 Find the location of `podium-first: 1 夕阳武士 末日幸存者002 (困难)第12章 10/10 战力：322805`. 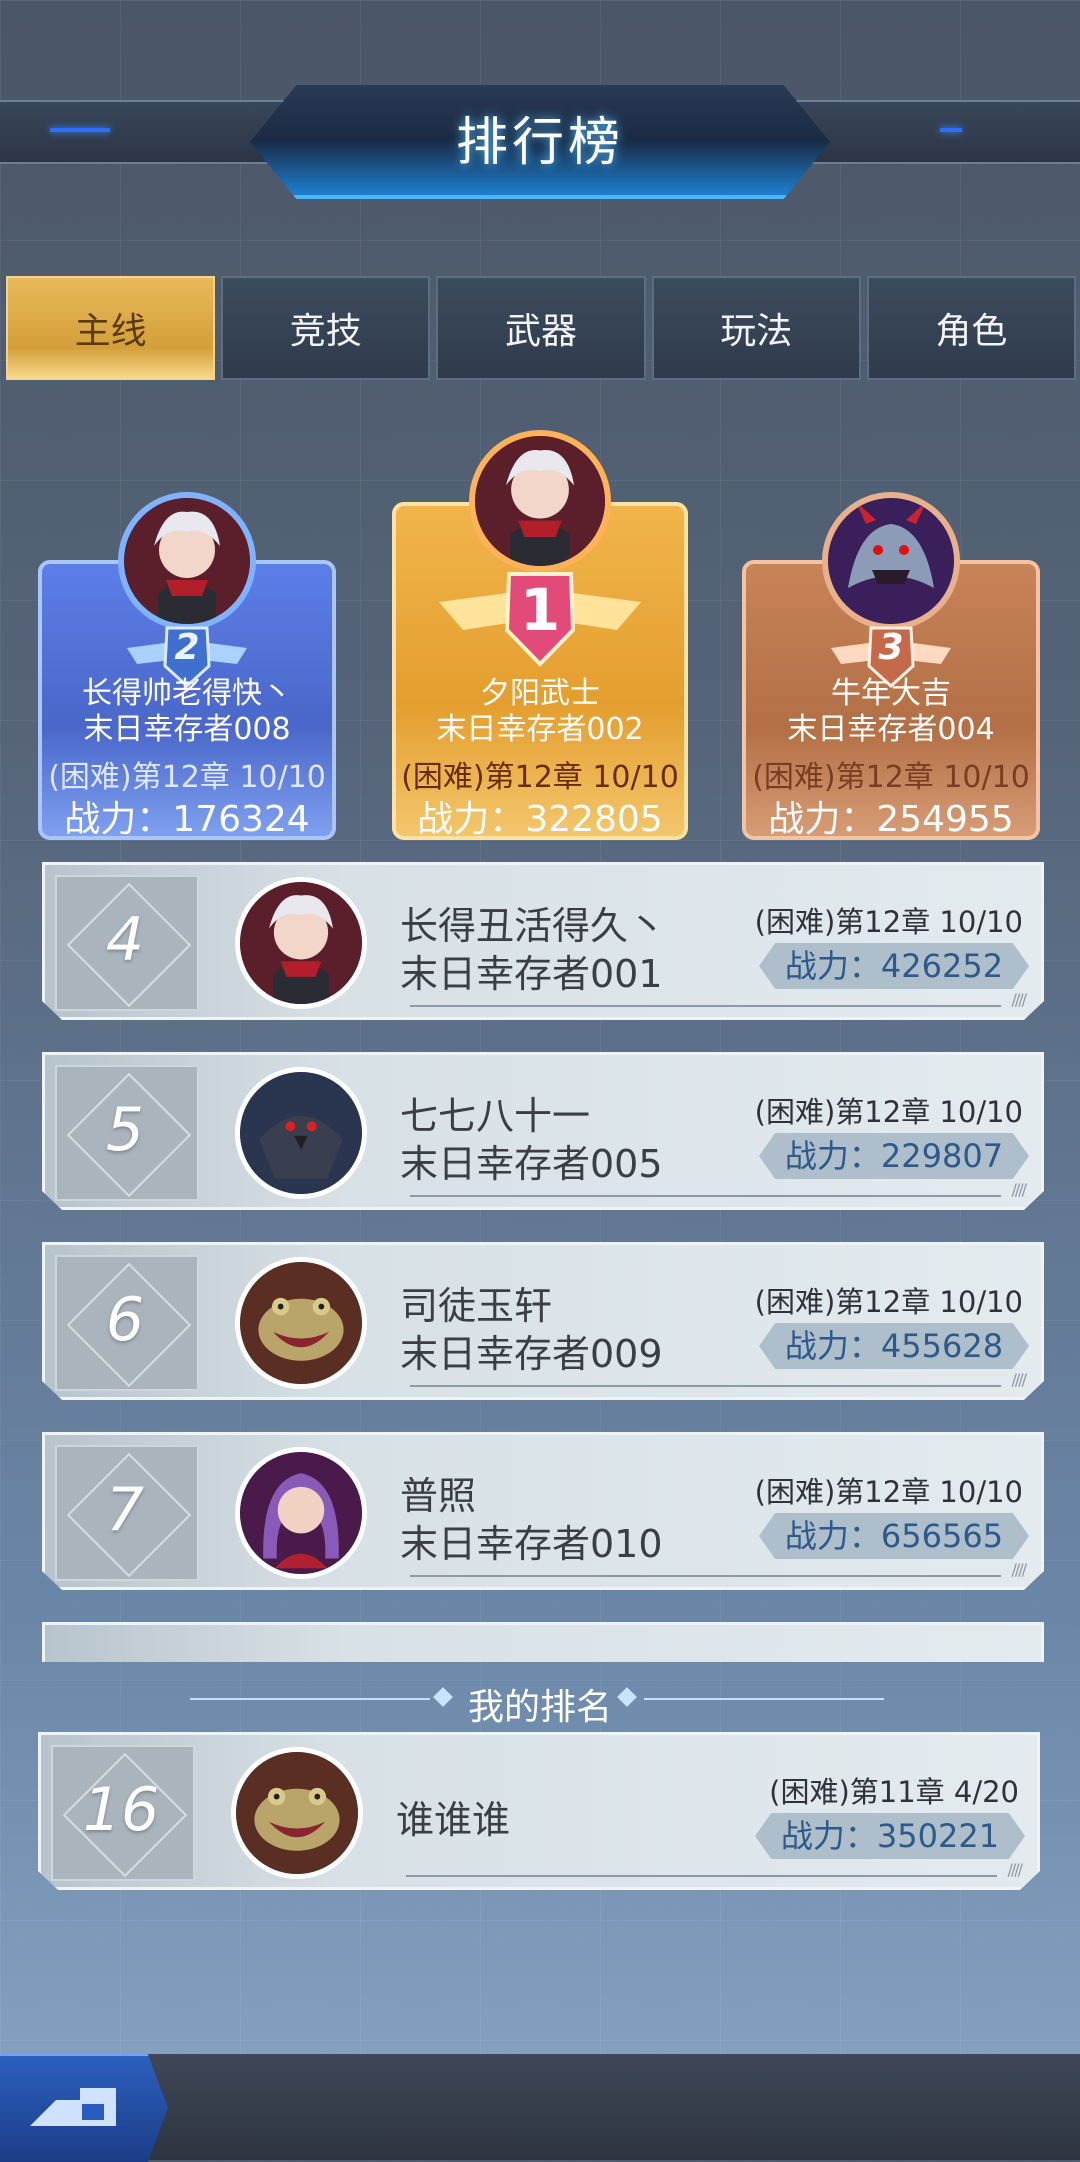

podium-first: 1 夕阳武士 末日幸存者002 (困难)第12章 10/10 战力：322805 is located at coordinates (540, 630).